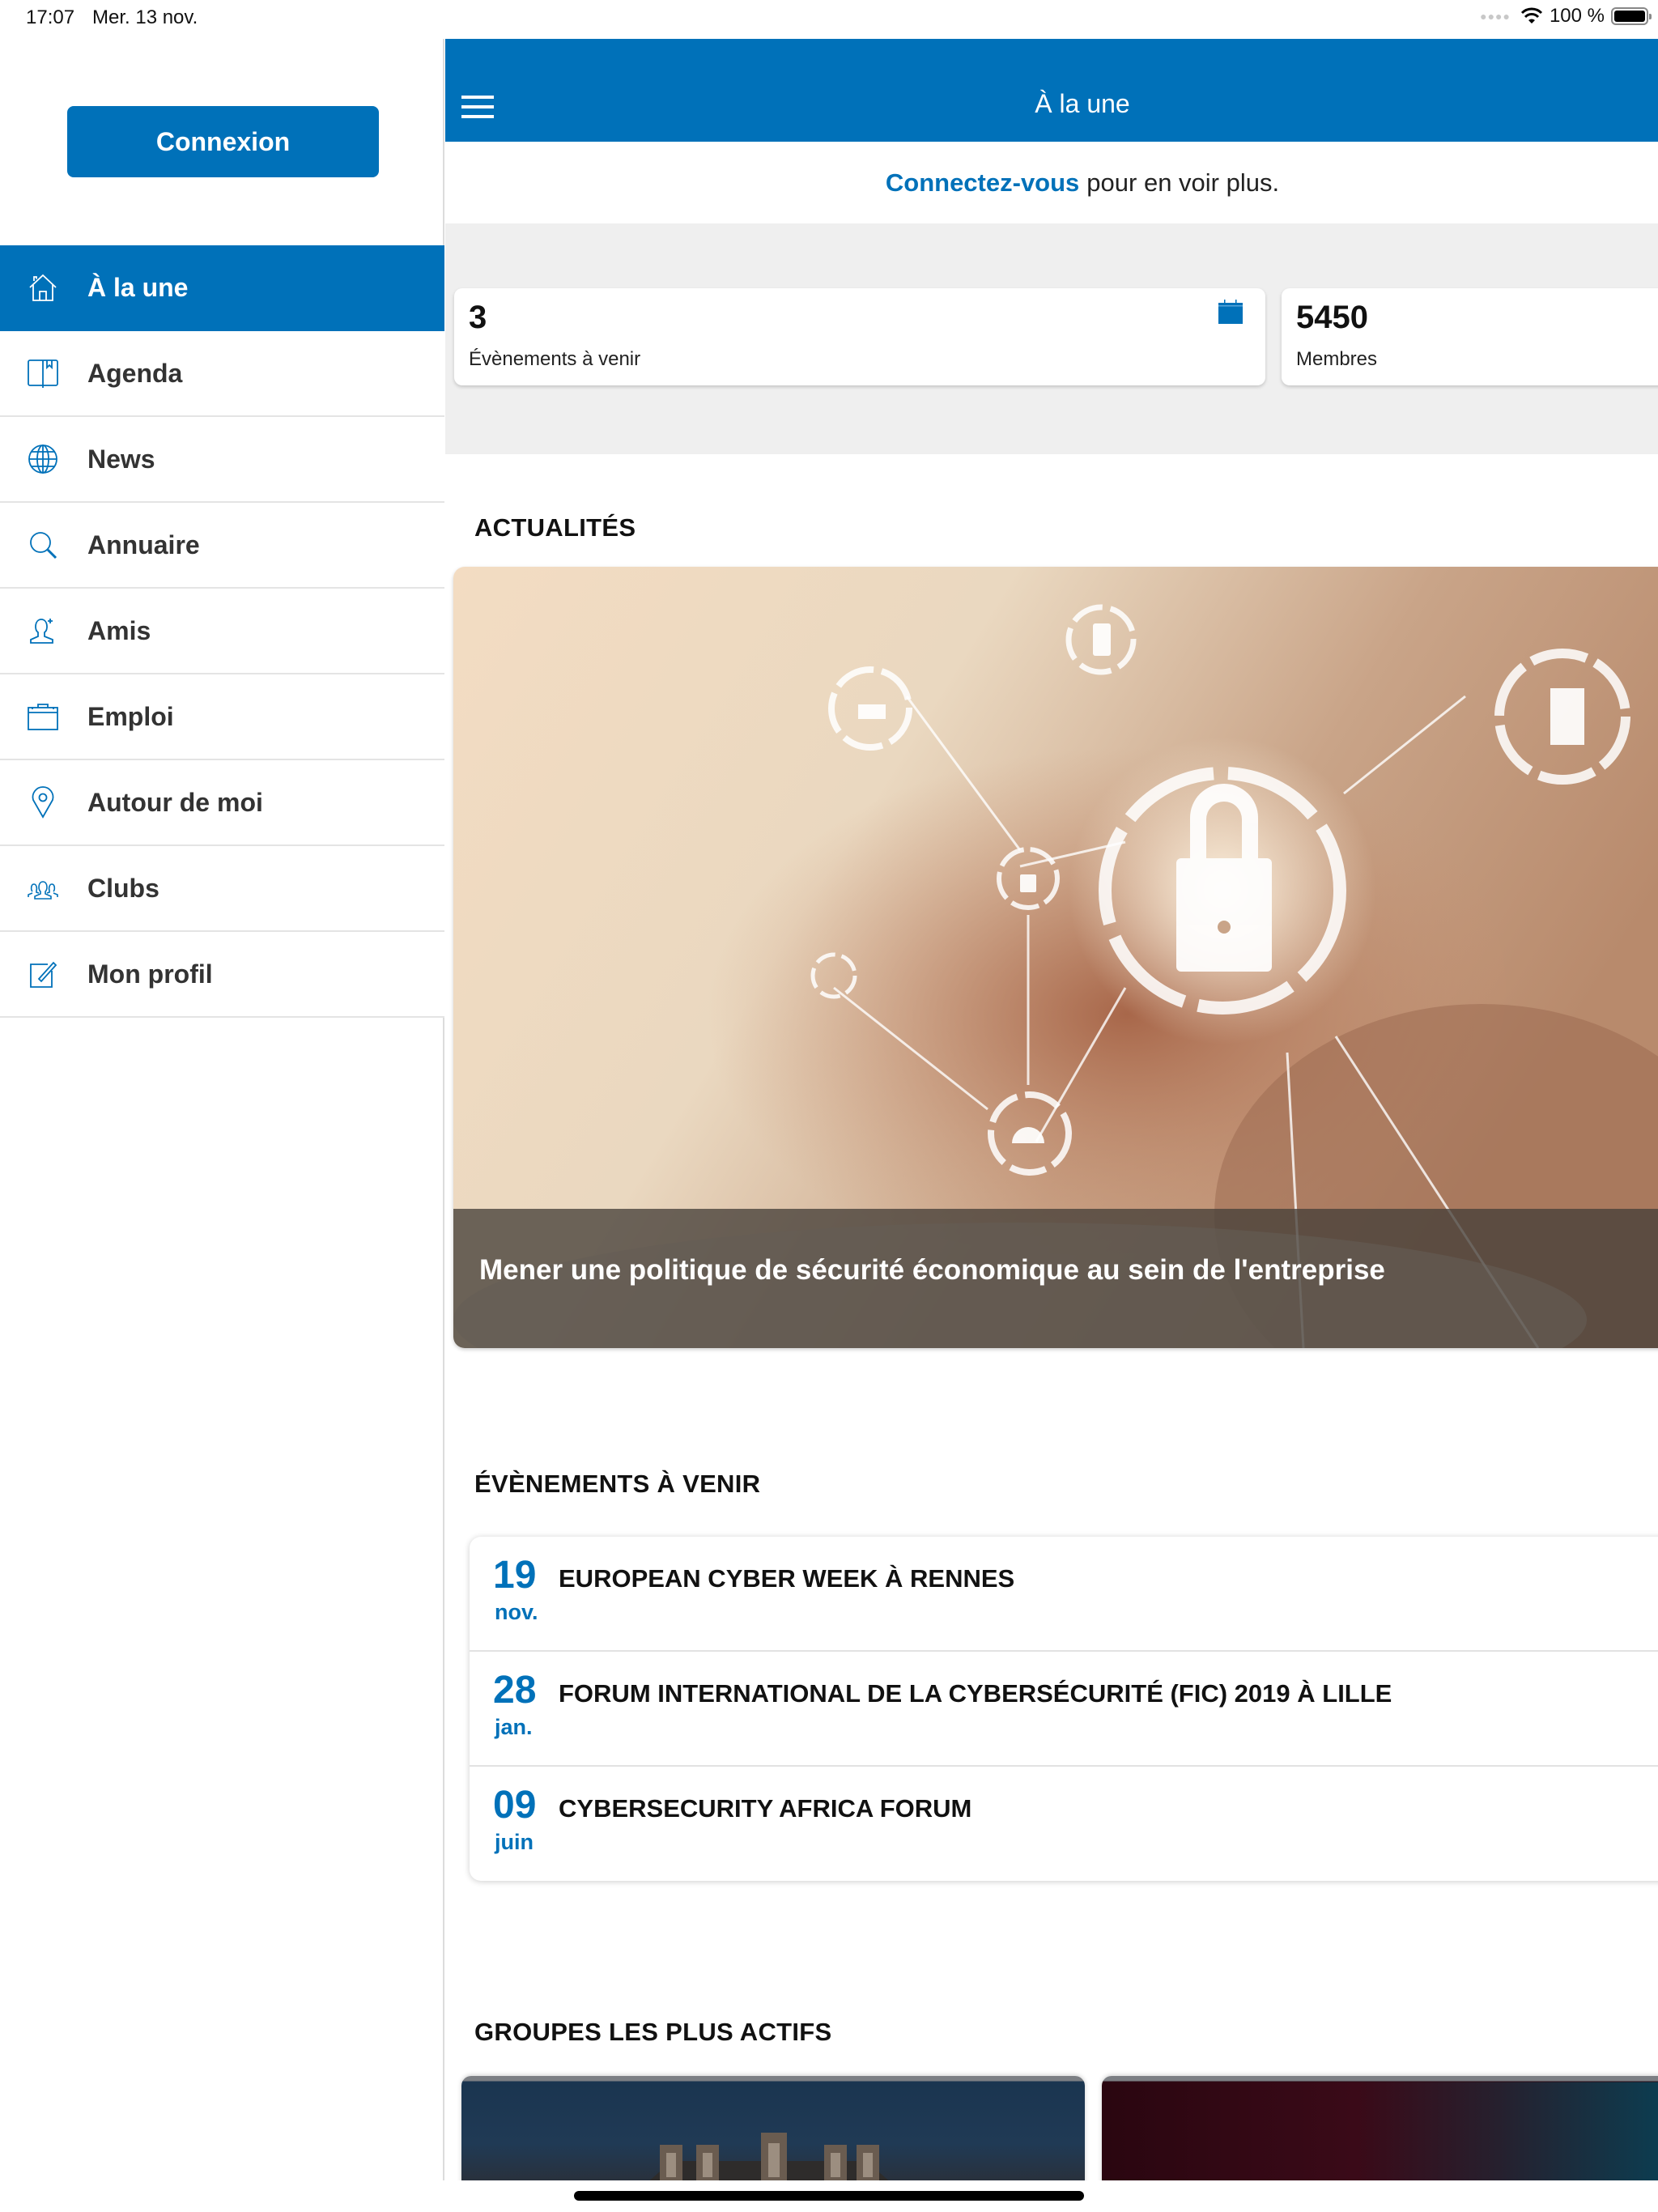  Describe the element at coordinates (138, 287) in the screenshot. I see `sidebar-item-label: À la une` at that location.